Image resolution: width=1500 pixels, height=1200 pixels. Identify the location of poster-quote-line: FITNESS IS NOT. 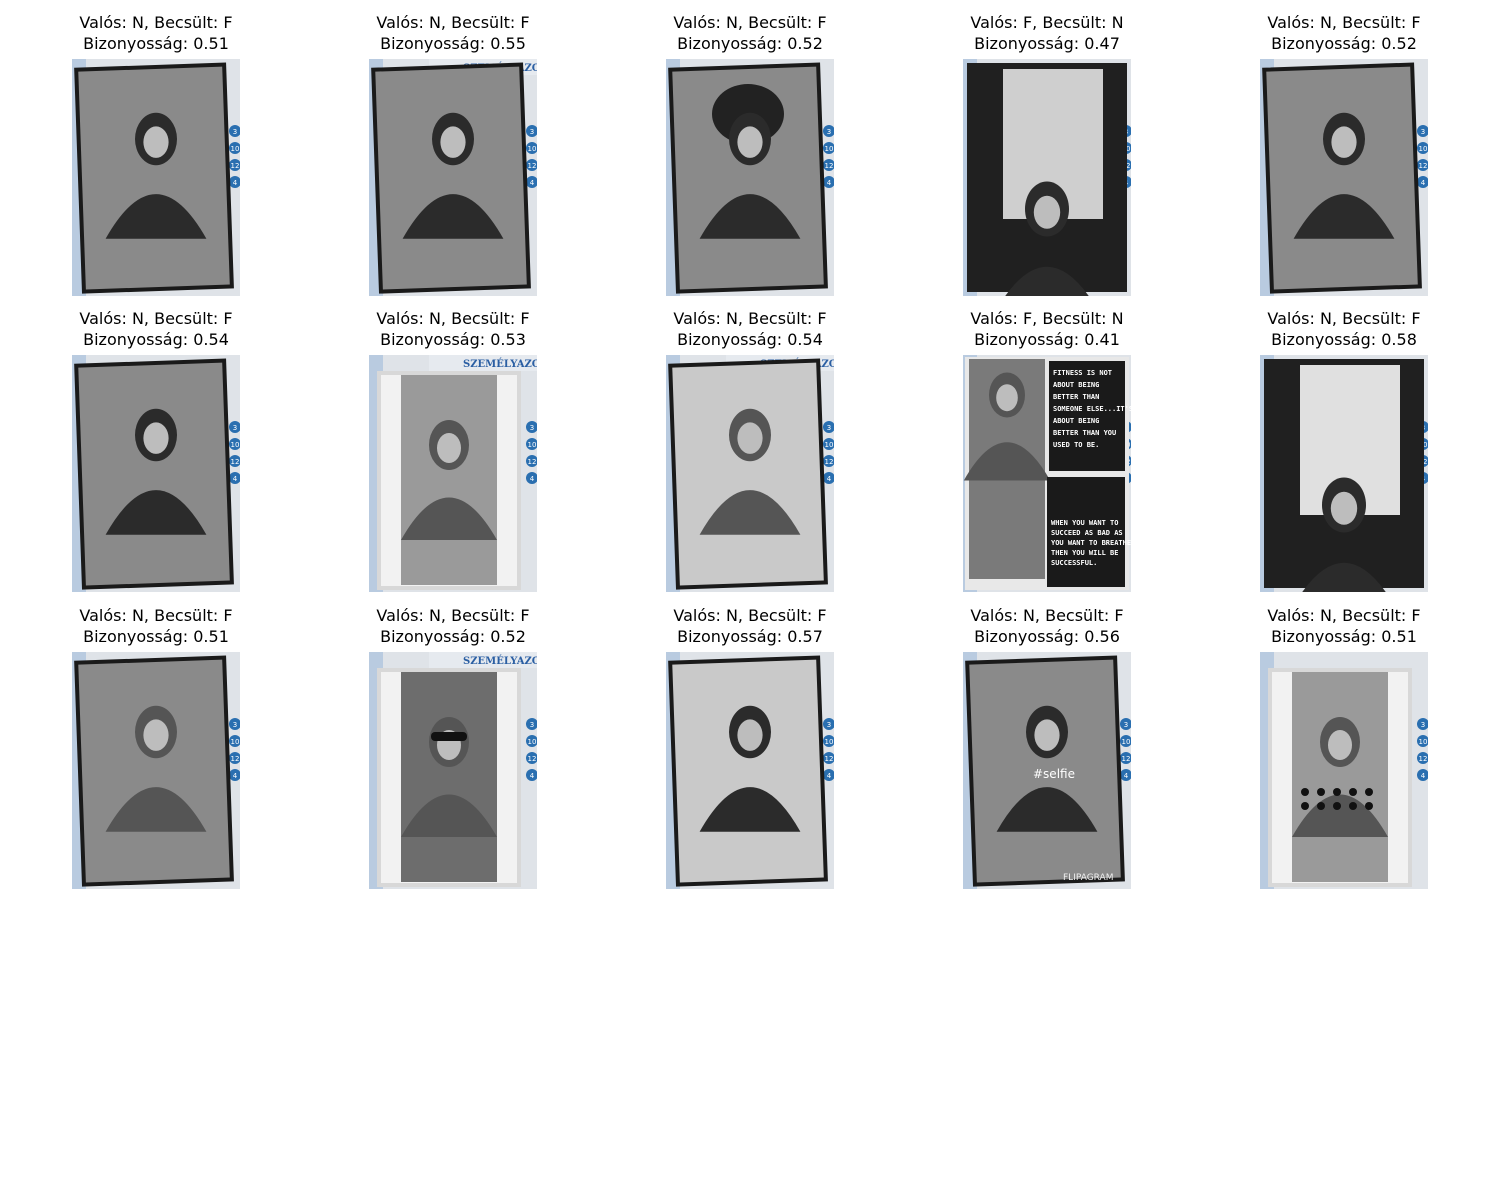
(1082, 373).